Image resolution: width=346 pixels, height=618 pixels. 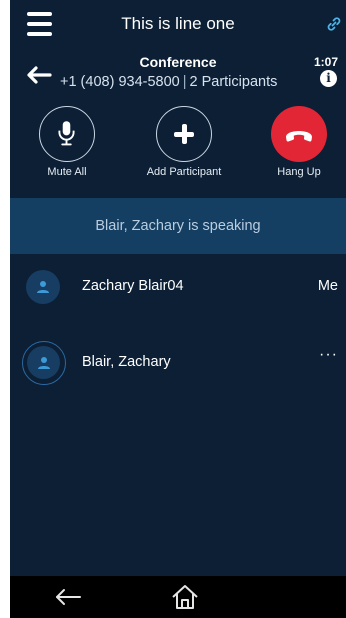 I want to click on participant-row: Zachary Blair04 Me, so click(x=178, y=287).